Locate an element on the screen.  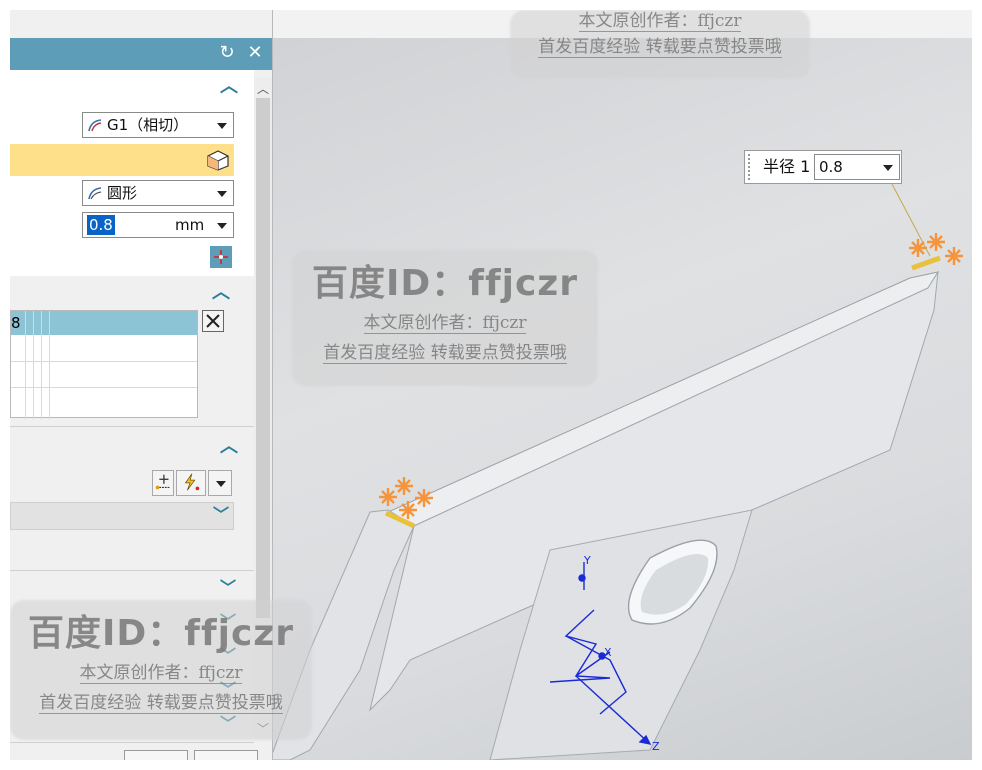
panel-scrollbar-thumb is located at coordinates (263, 358).